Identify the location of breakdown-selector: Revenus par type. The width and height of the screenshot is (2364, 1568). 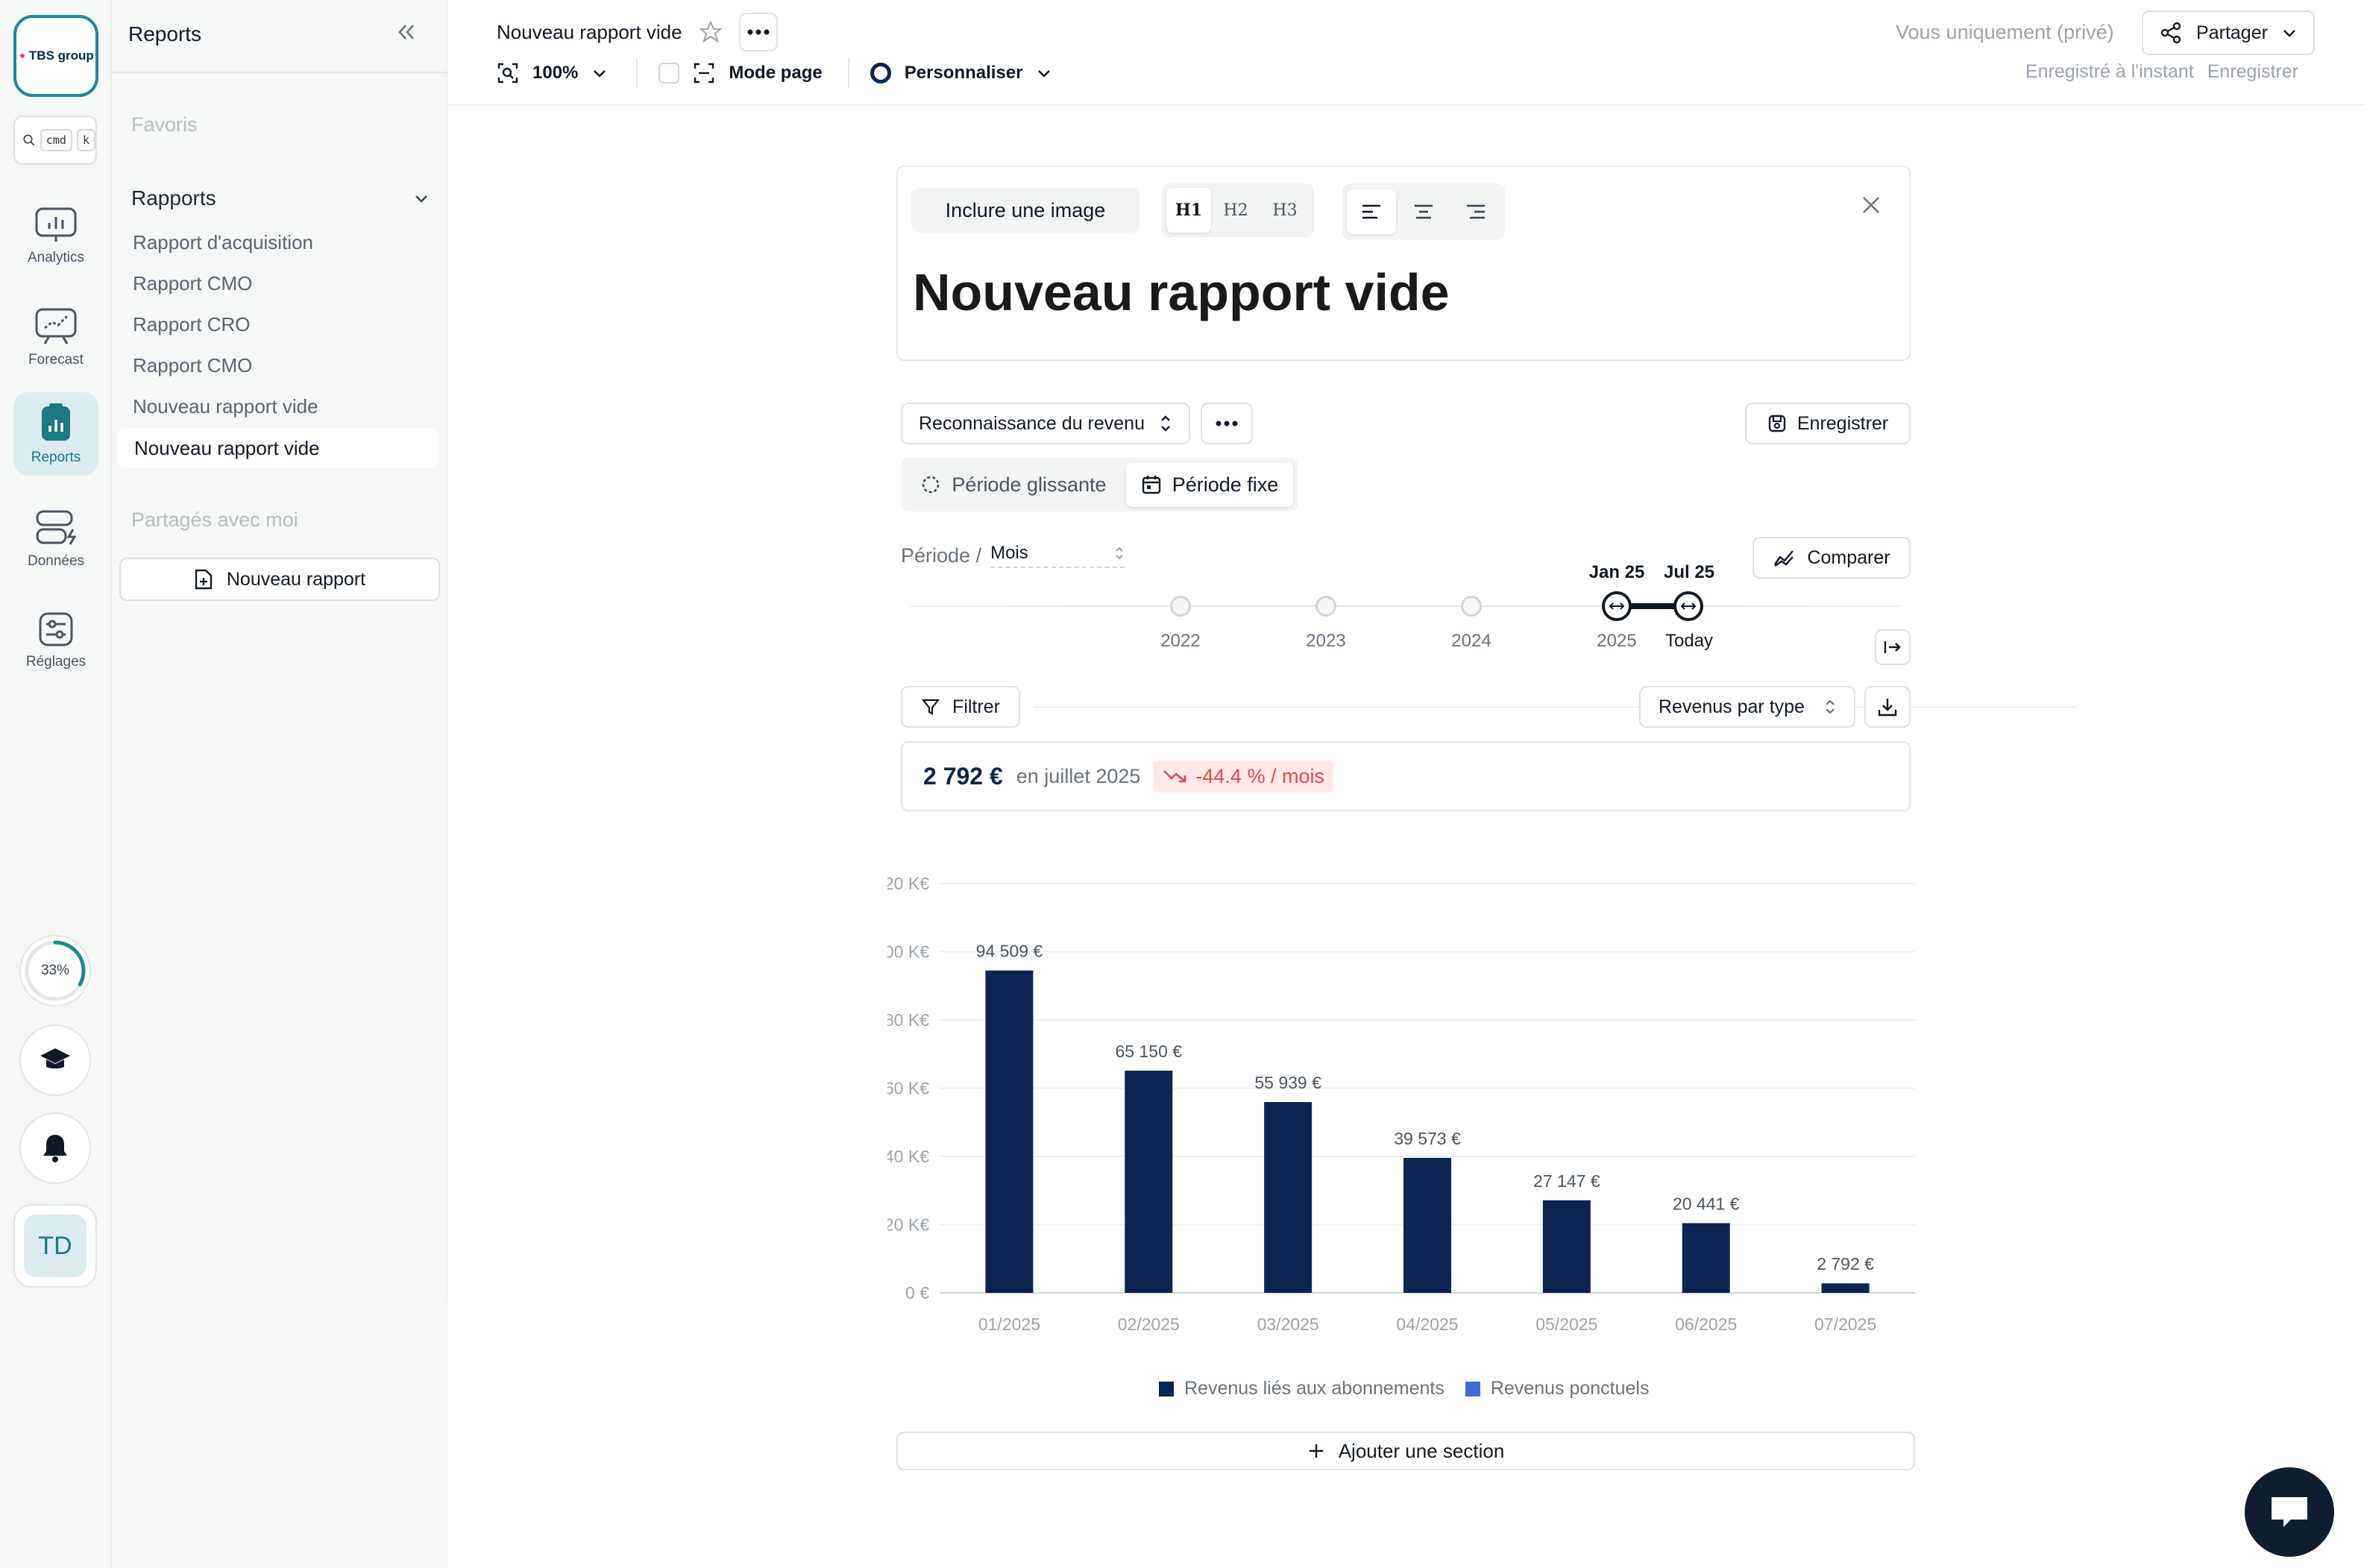
(1747, 707).